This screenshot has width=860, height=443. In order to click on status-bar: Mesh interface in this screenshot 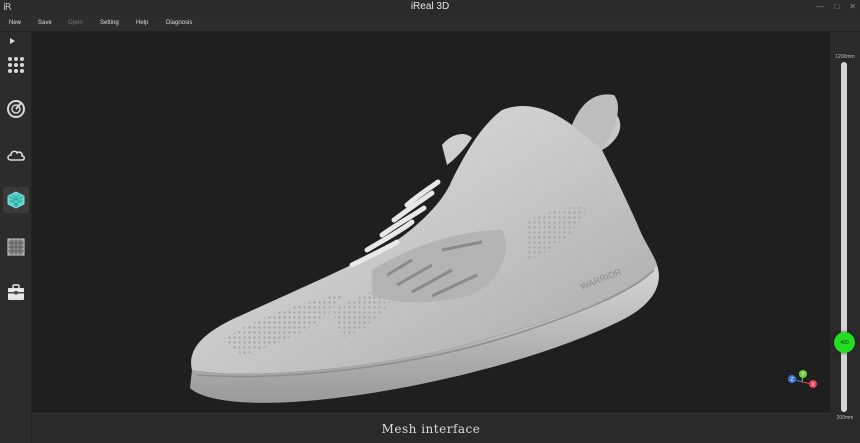, I will do `click(431, 428)`.